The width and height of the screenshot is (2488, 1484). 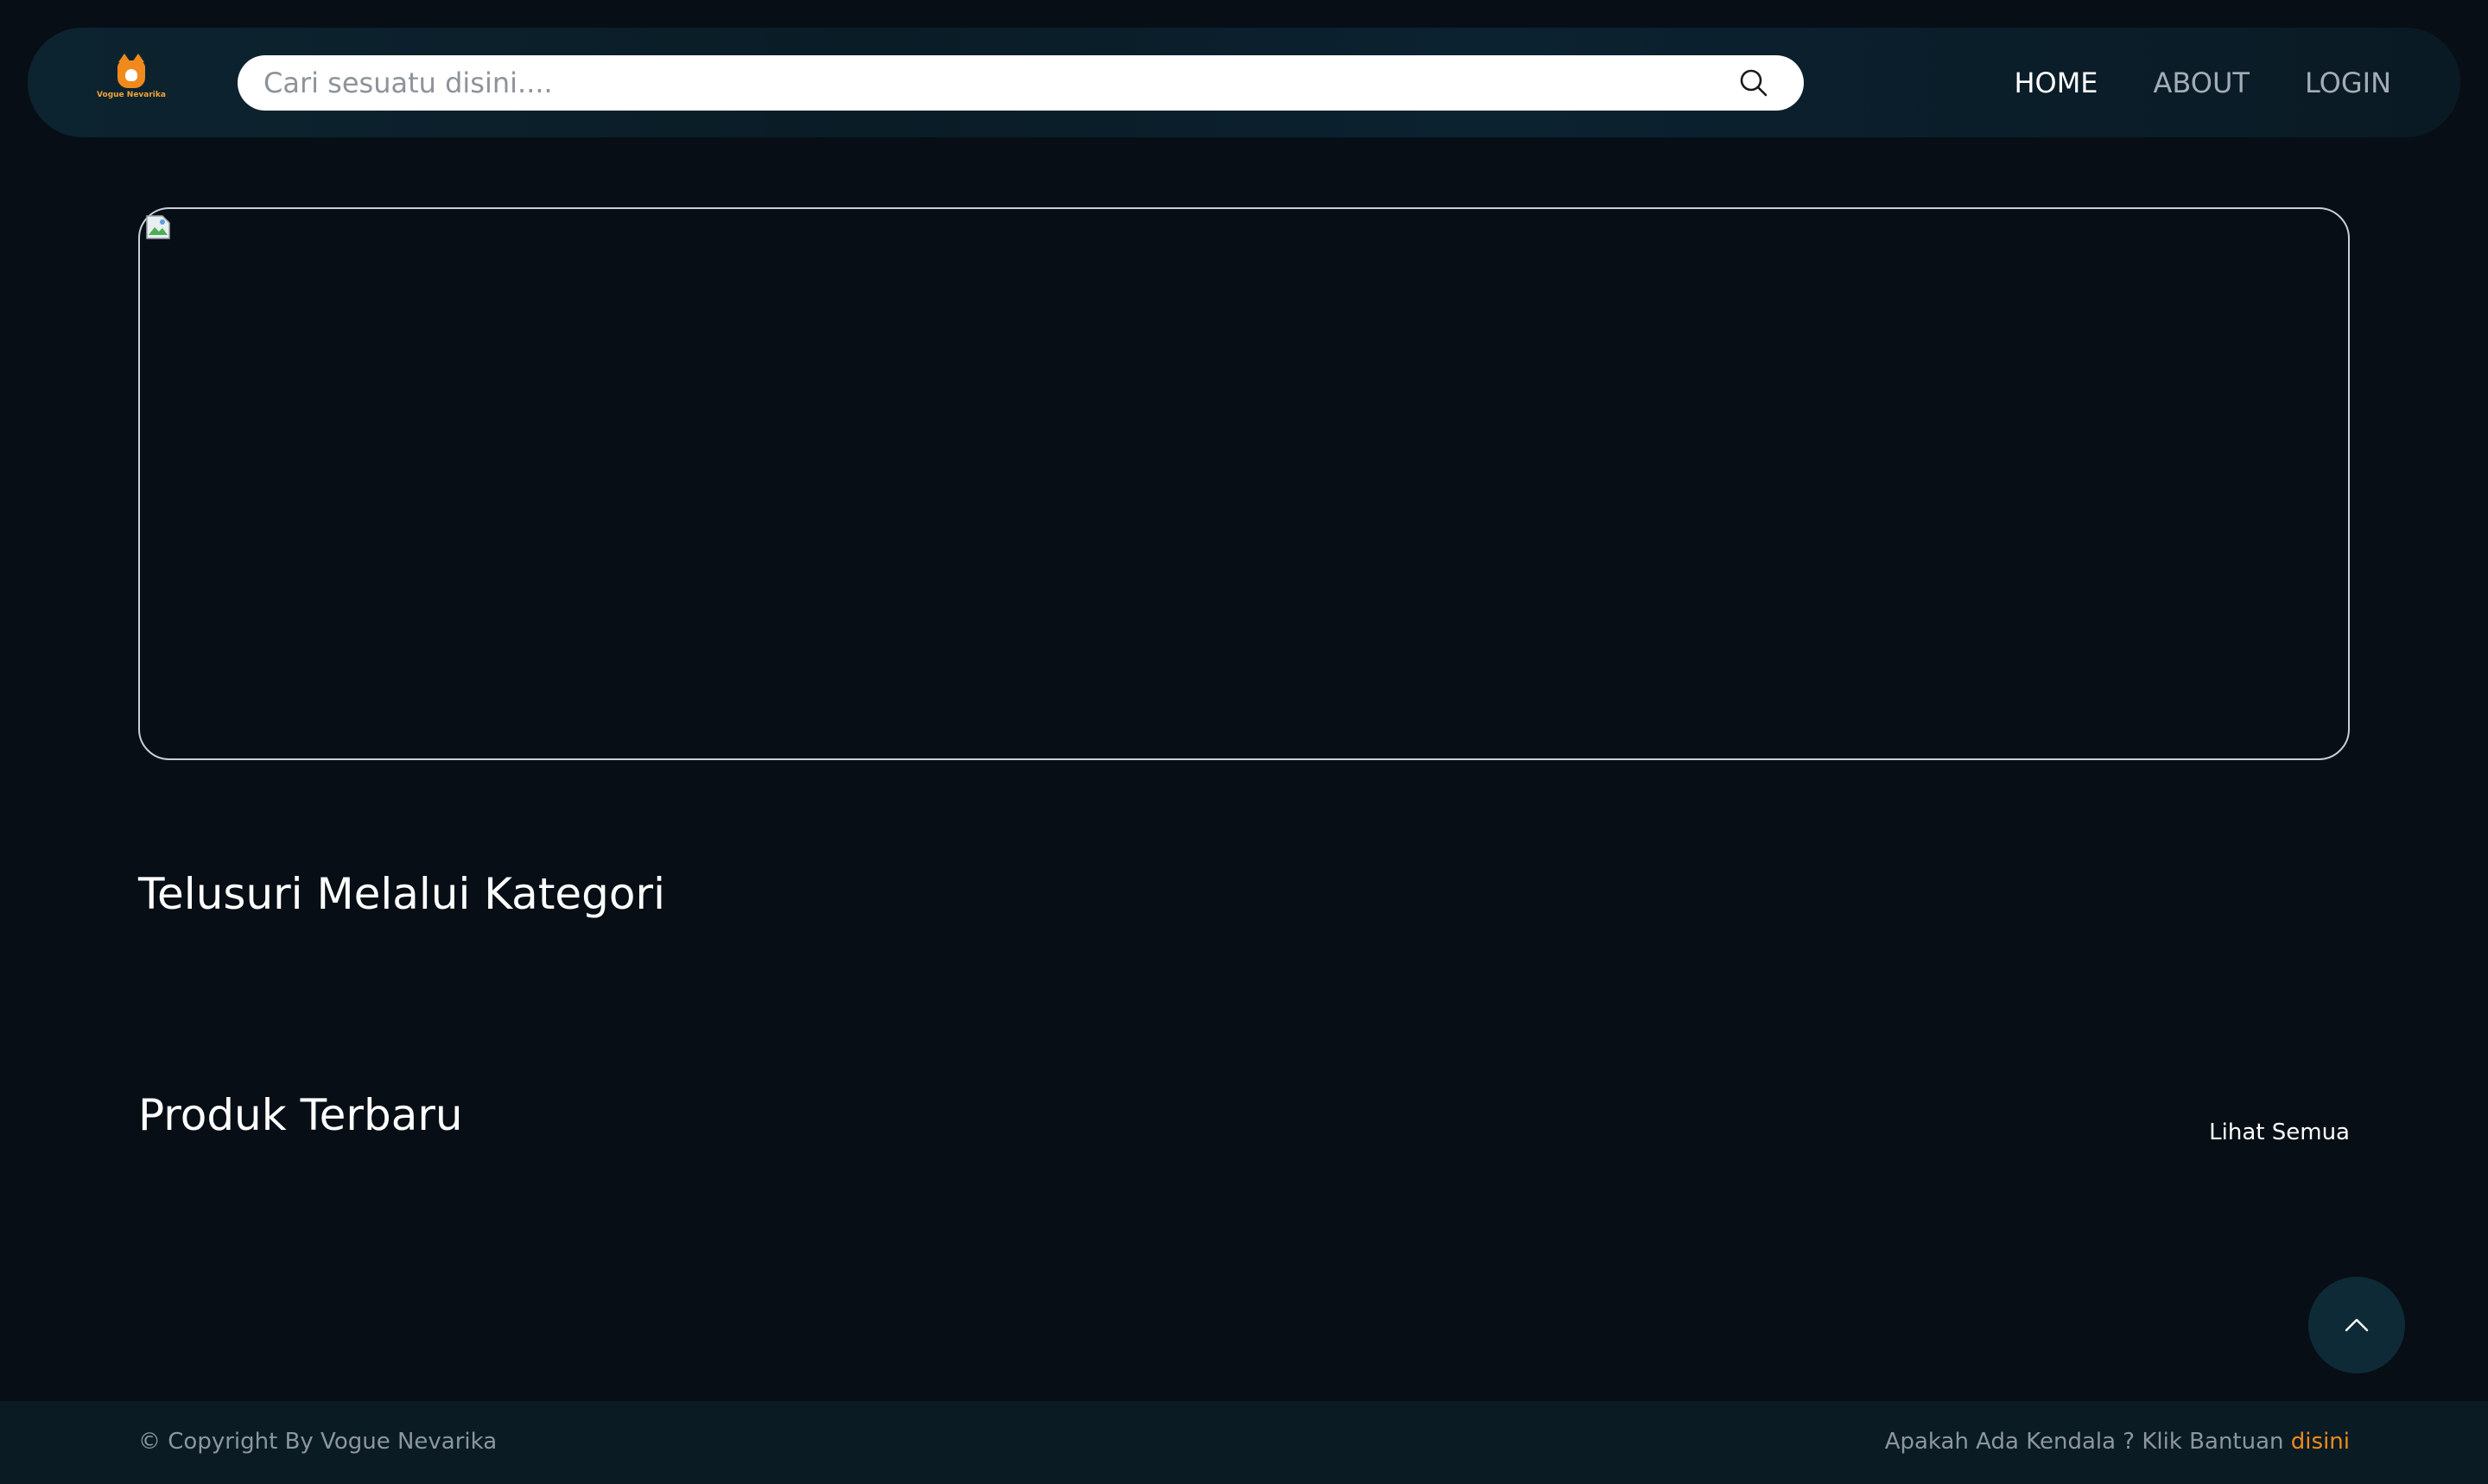 What do you see at coordinates (2087, 1442) in the screenshot?
I see `help-prefix: Apakah Ada Kendala ? Klik Bantuan` at bounding box center [2087, 1442].